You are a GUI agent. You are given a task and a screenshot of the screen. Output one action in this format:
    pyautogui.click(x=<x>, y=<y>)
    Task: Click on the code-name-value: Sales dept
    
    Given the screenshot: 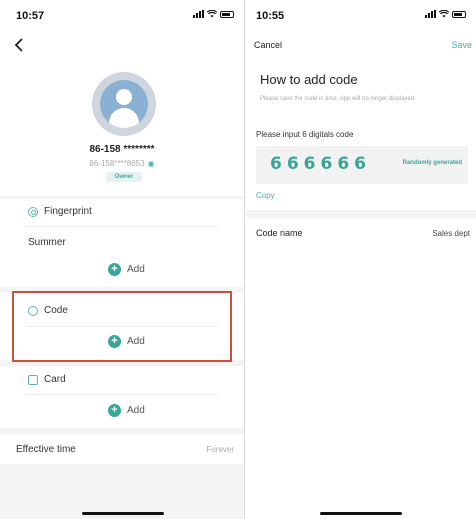 What is the action you would take?
    pyautogui.click(x=451, y=233)
    